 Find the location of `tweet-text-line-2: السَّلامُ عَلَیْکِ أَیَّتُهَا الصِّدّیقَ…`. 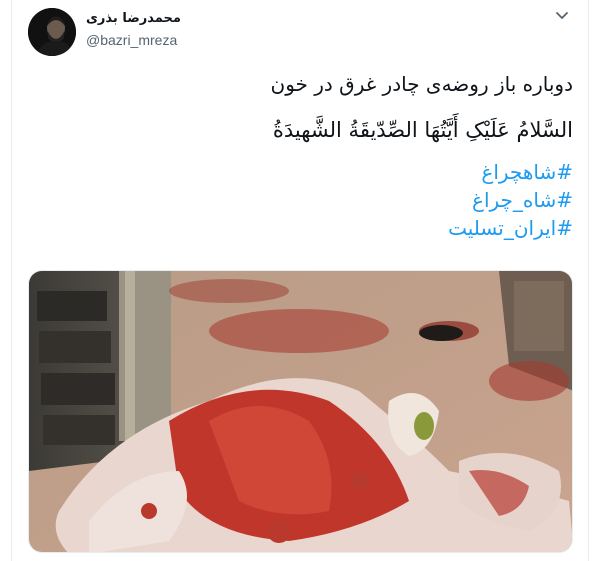

tweet-text-line-2: السَّلامُ عَلَیْکِ أَیَّتُهَا الصِّدّیقَ… is located at coordinates (422, 130).